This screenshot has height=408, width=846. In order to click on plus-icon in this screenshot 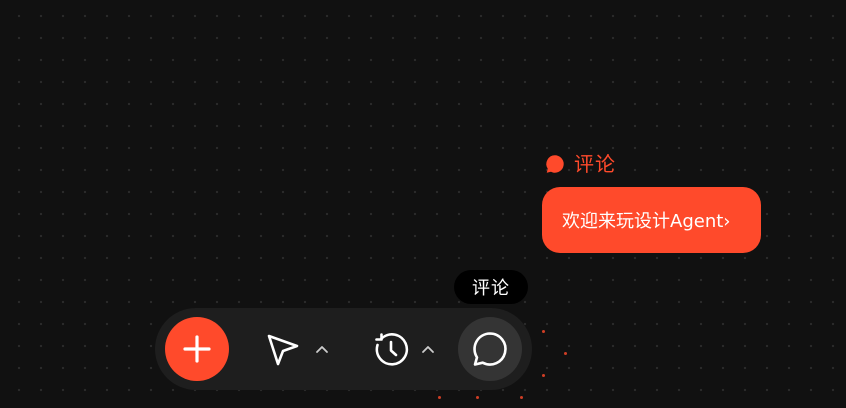, I will do `click(197, 349)`.